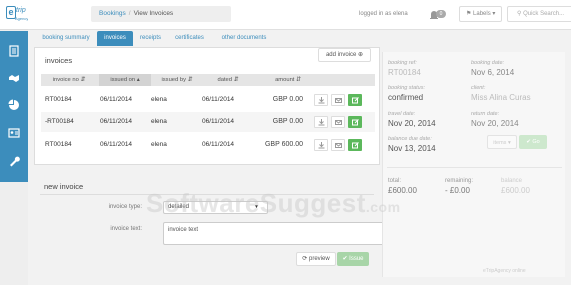 This screenshot has height=285, width=571. I want to click on column-issued-by: issued by ⇵, so click(177, 80).